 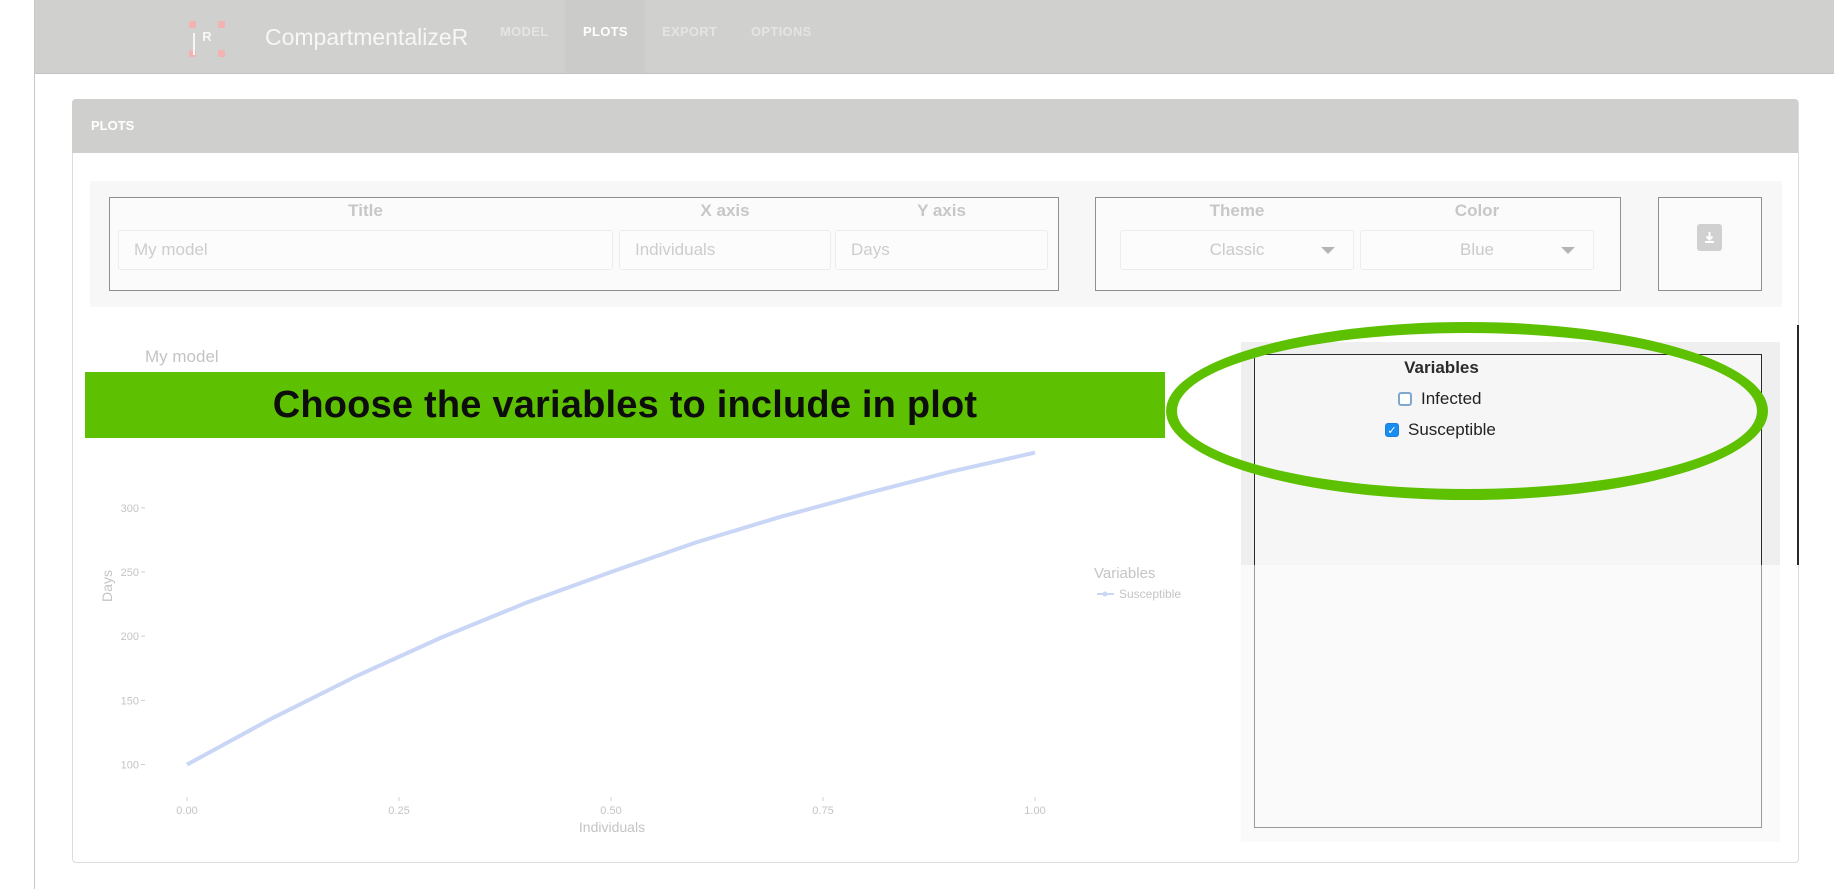 I want to click on nav-plots: PLOTS, so click(x=605, y=31).